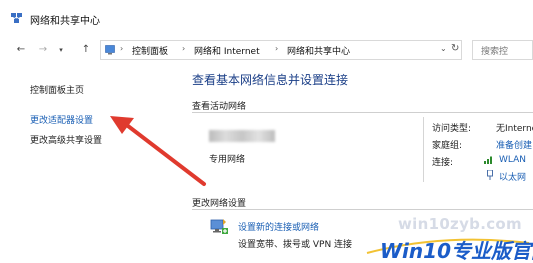 The image size is (533, 263). I want to click on network-name-blurred, so click(242, 136).